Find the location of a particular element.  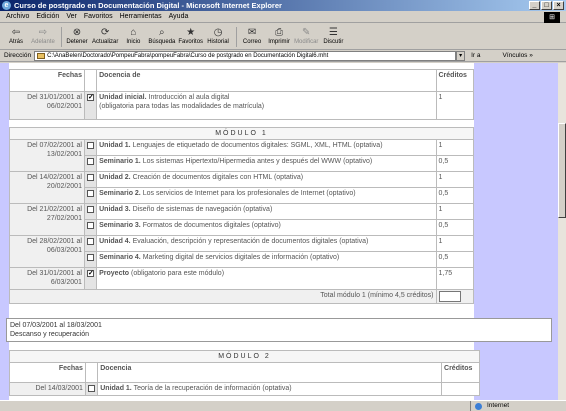

modulo2-title: MÓDULO 2 is located at coordinates (244, 356).